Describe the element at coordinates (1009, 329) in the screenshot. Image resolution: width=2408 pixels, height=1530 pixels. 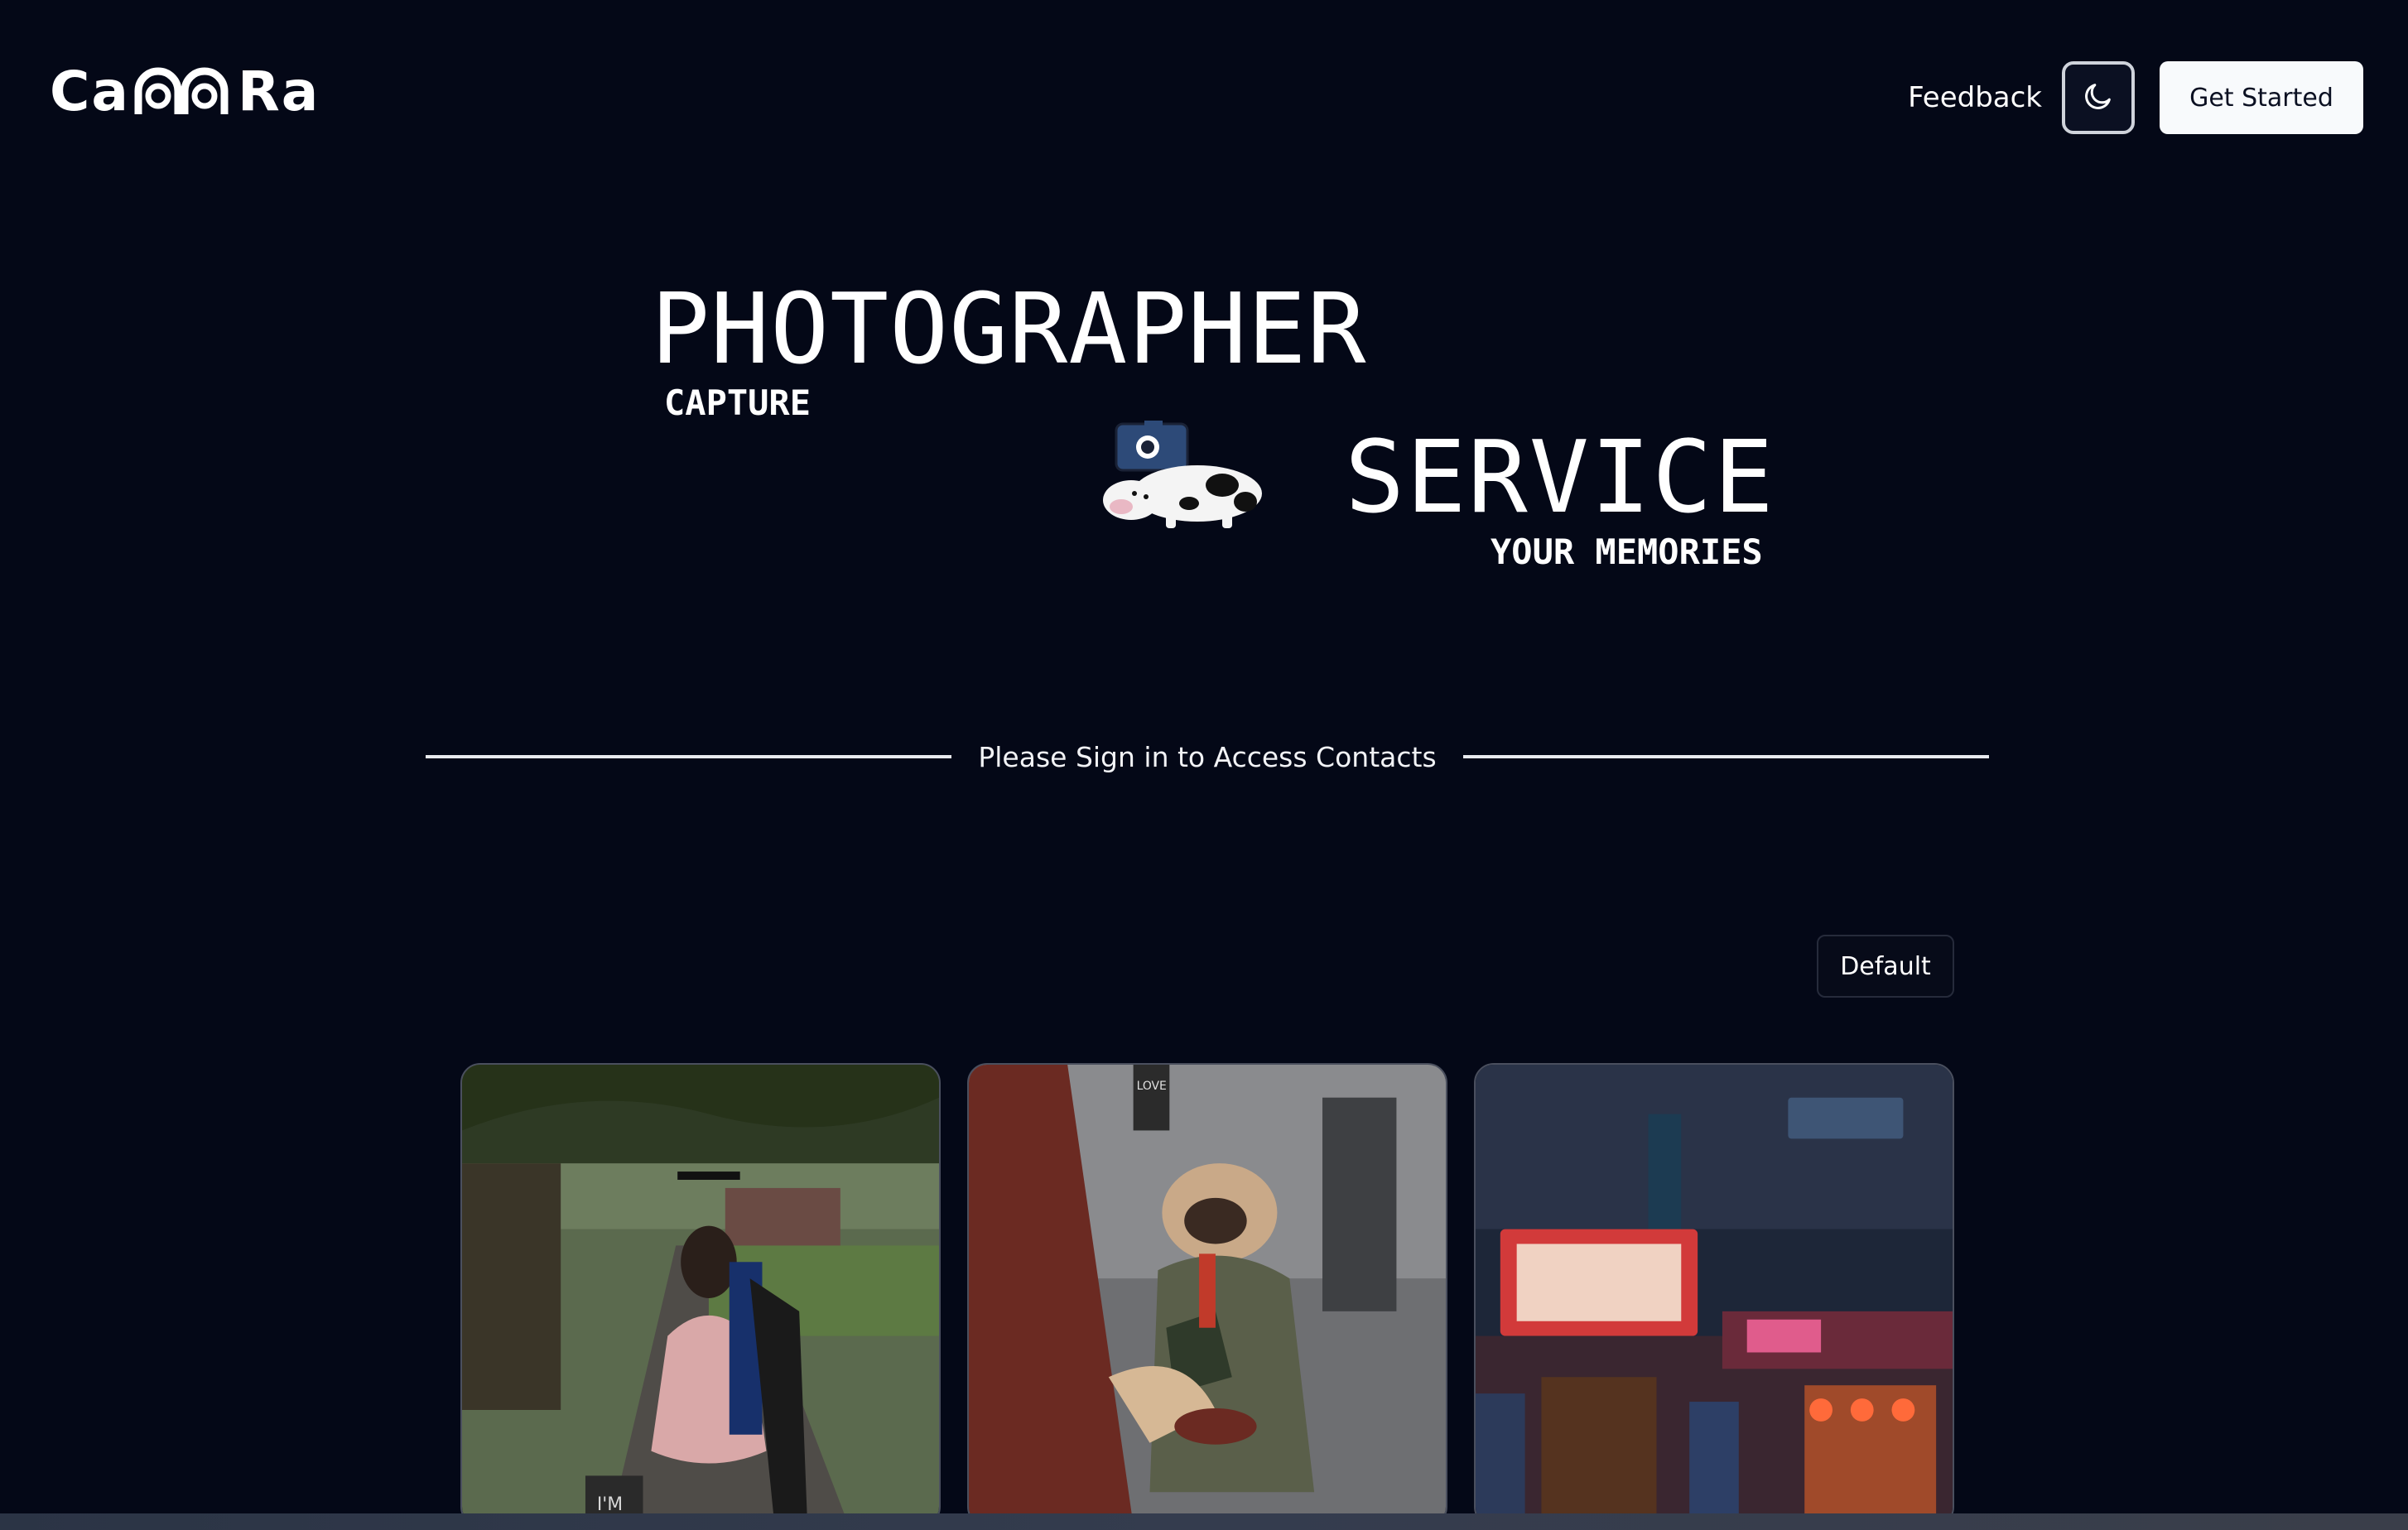
I see `hero-word-photographer: PHOTOGRAPHER` at that location.